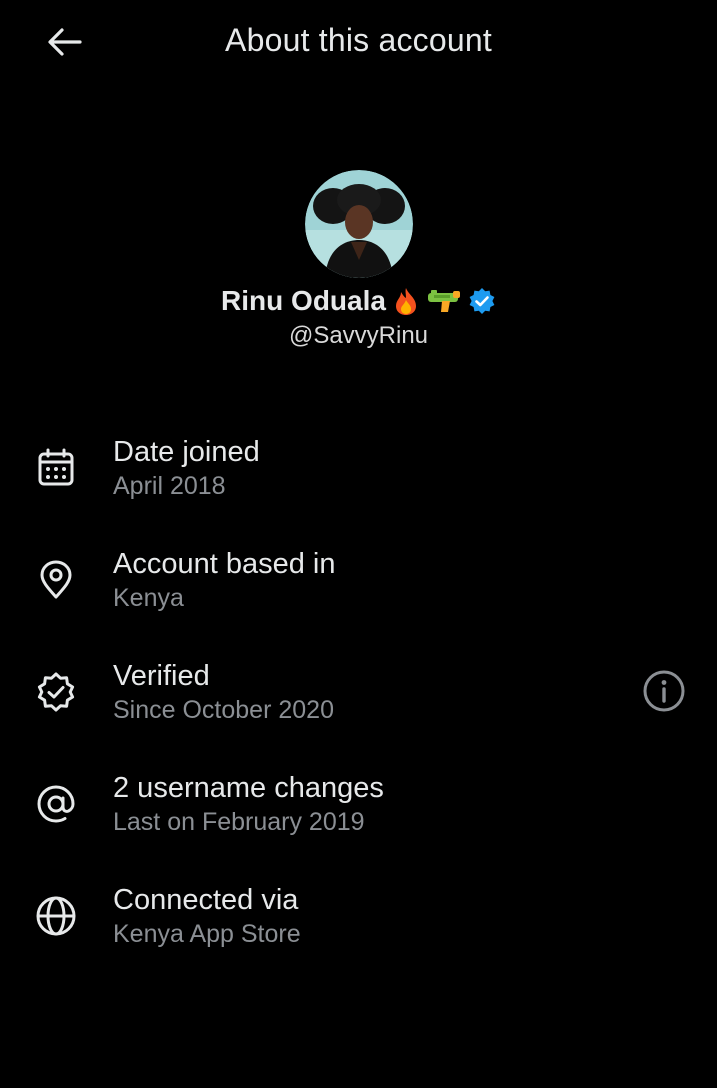 Image resolution: width=717 pixels, height=1088 pixels. What do you see at coordinates (358, 596) in the screenshot?
I see `list-item-account-based-in: Account based in Kenya` at bounding box center [358, 596].